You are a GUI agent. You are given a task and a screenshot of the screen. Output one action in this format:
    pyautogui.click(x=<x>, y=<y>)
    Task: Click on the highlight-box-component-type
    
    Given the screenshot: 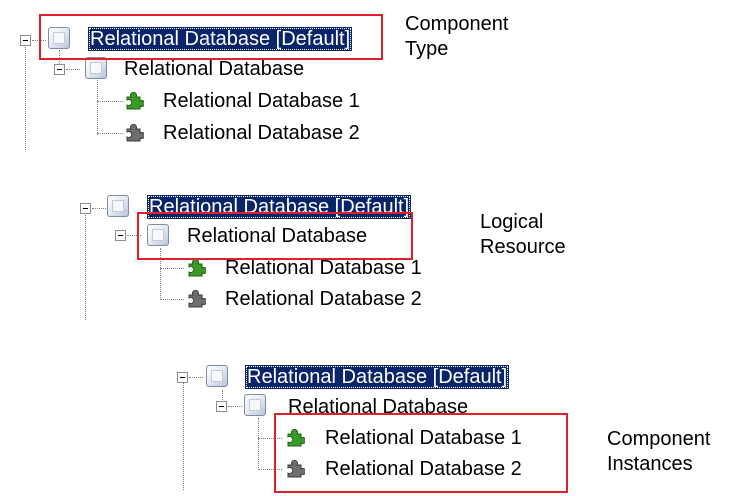 What is the action you would take?
    pyautogui.click(x=211, y=37)
    